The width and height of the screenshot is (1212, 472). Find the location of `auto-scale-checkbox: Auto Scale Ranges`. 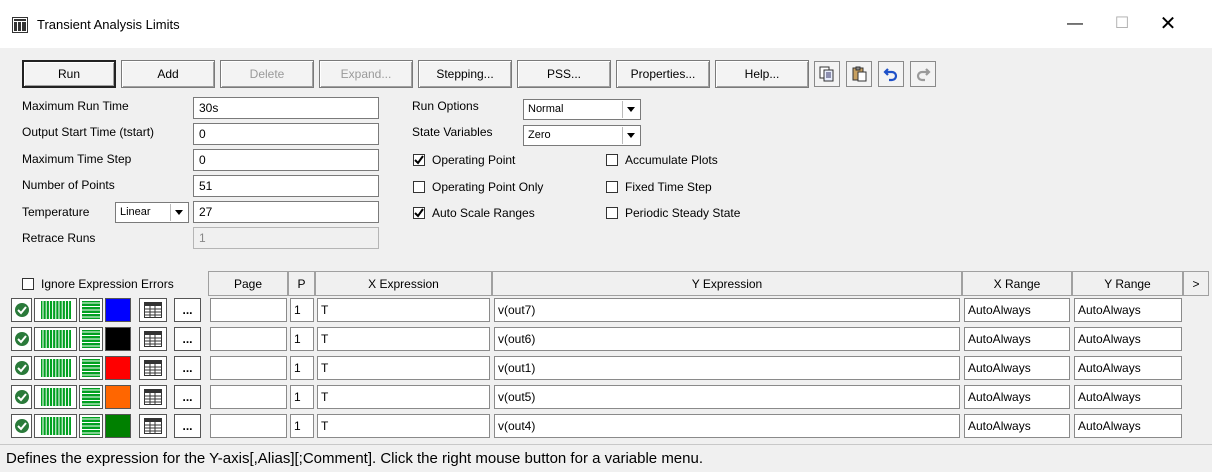

auto-scale-checkbox: Auto Scale Ranges is located at coordinates (474, 213).